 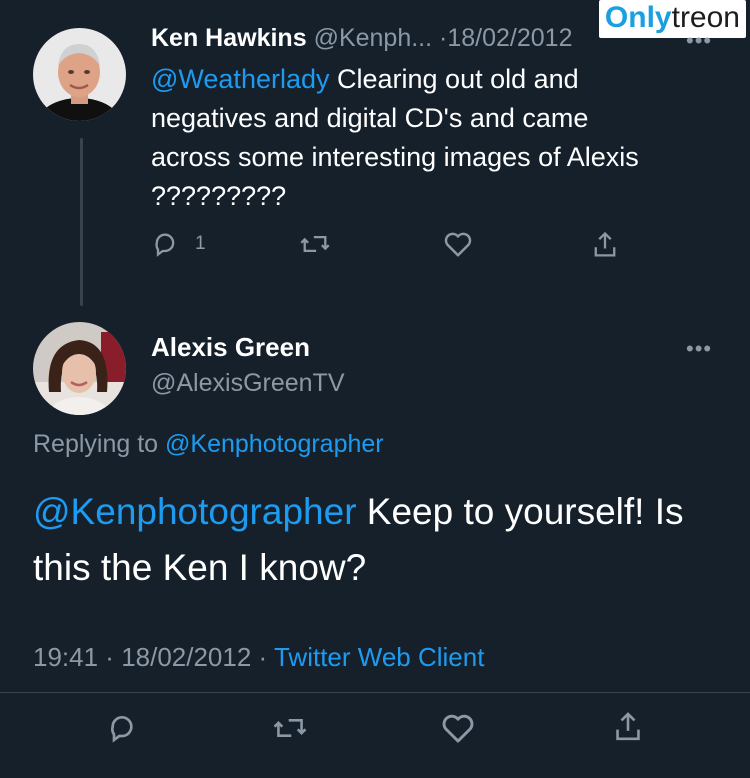 What do you see at coordinates (379, 657) in the screenshot?
I see `client-link: Twitter Web Client` at bounding box center [379, 657].